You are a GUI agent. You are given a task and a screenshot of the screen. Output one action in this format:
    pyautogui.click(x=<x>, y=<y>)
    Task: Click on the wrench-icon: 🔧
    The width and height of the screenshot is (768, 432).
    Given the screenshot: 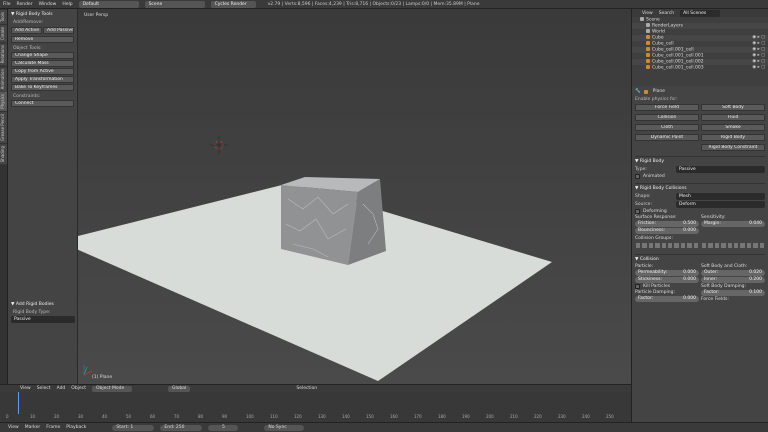 What is the action you would take?
    pyautogui.click(x=638, y=91)
    